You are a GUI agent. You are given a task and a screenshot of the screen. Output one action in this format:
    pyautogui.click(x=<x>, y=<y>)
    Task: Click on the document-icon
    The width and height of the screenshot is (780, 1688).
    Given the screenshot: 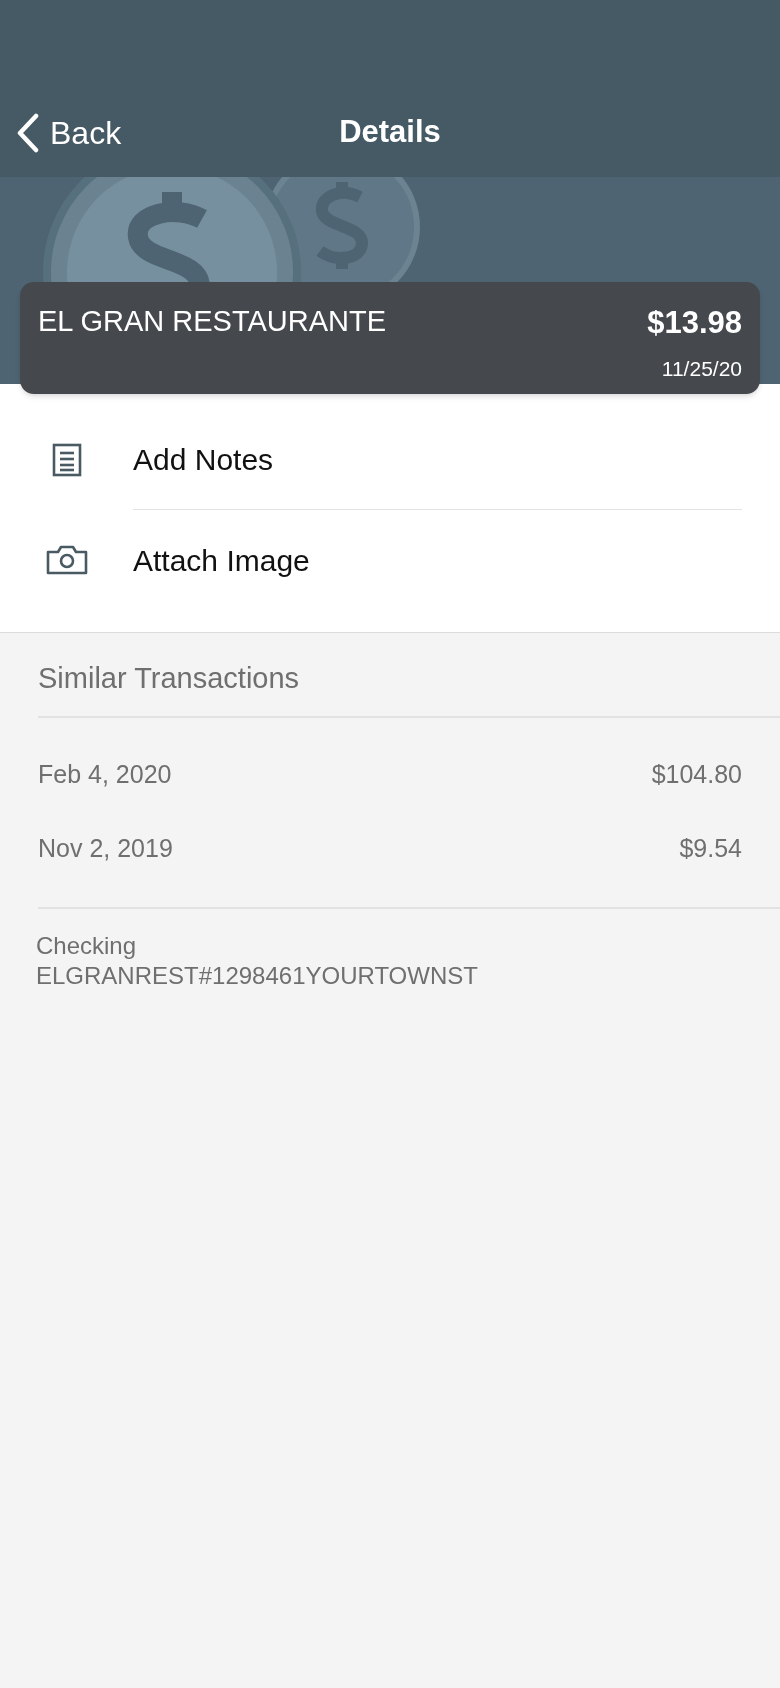 What is the action you would take?
    pyautogui.click(x=66, y=460)
    